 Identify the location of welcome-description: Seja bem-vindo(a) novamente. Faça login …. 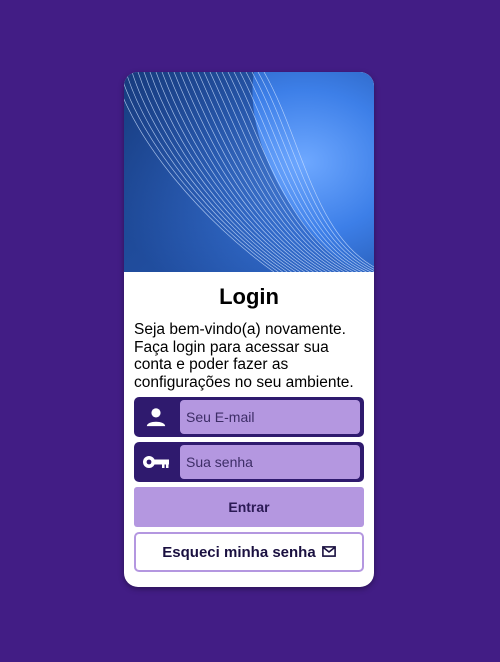
(244, 356).